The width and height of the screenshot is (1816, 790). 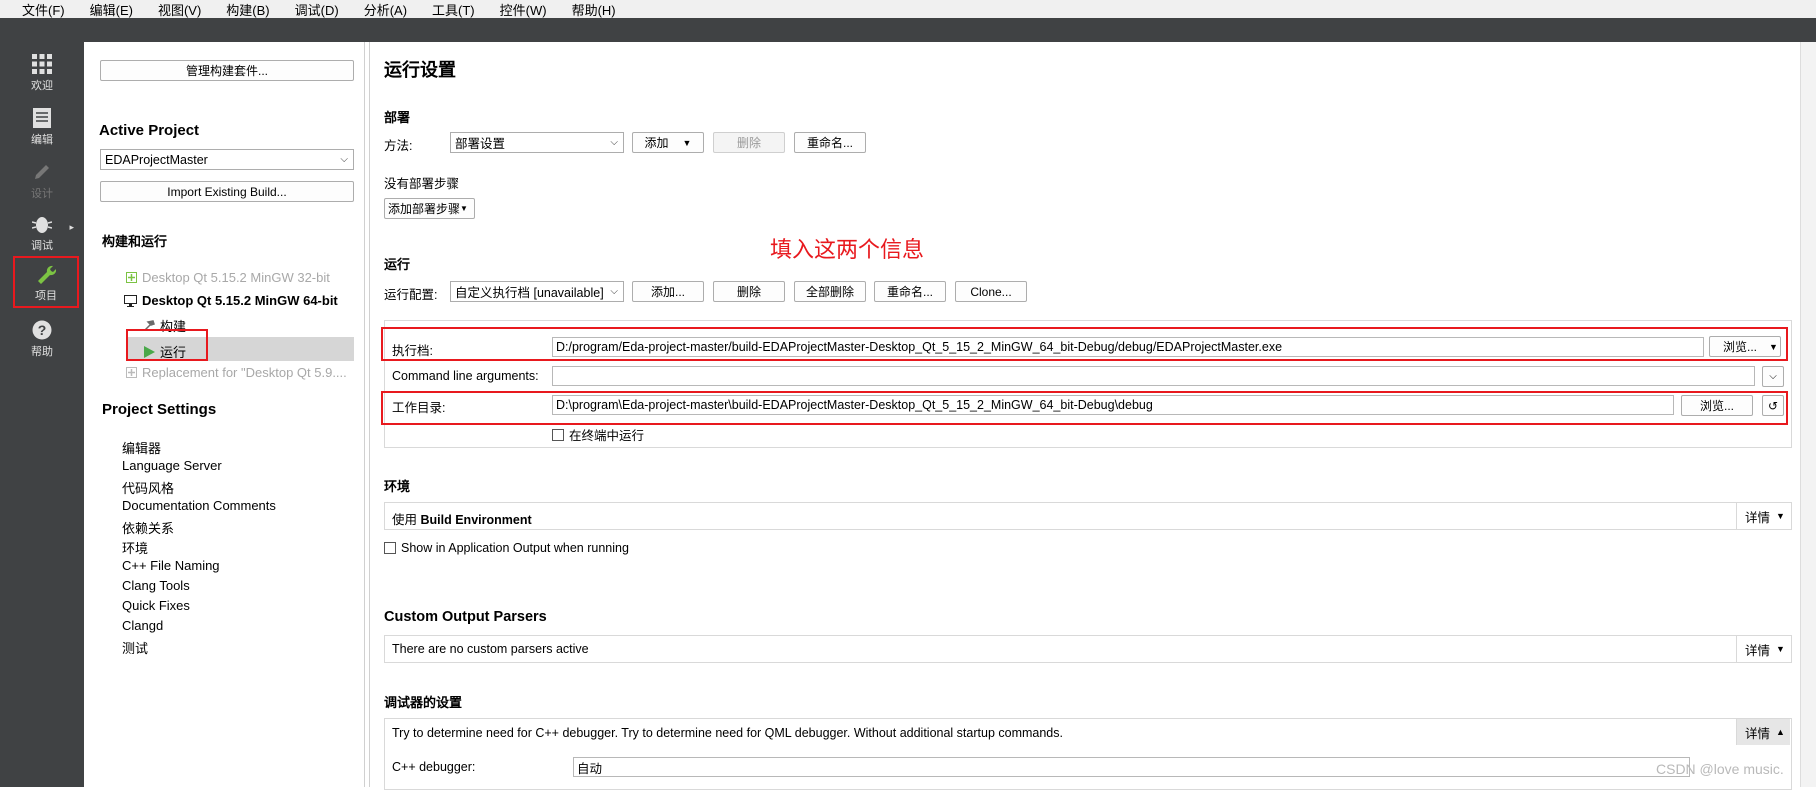 I want to click on kit-64bit-label: Desktop Qt 5.15.2 MinGW 64-bit, so click(x=240, y=300).